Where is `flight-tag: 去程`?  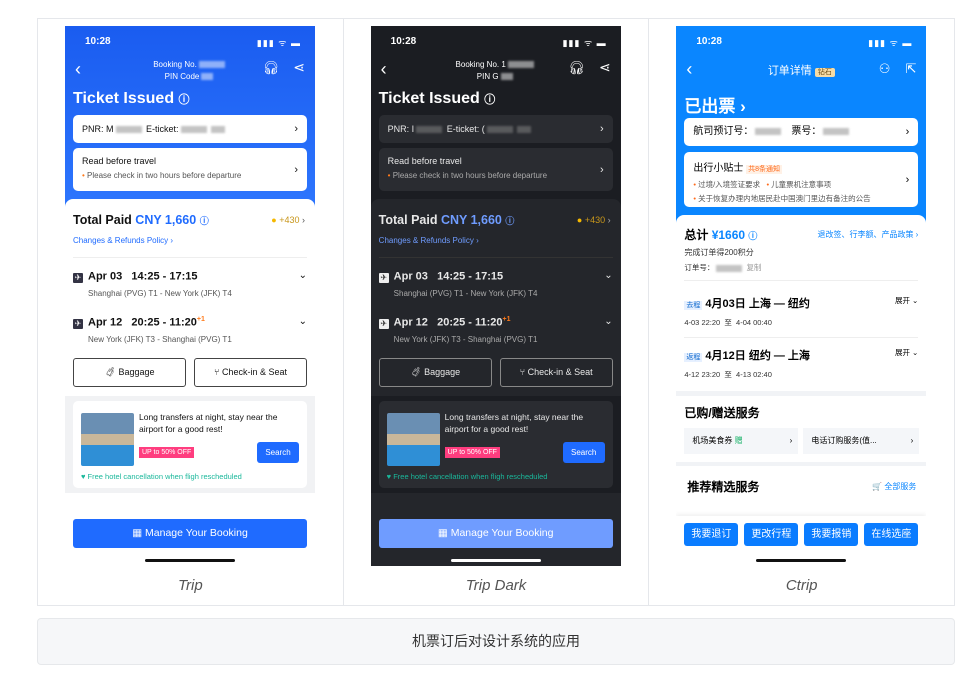 flight-tag: 去程 is located at coordinates (693, 305).